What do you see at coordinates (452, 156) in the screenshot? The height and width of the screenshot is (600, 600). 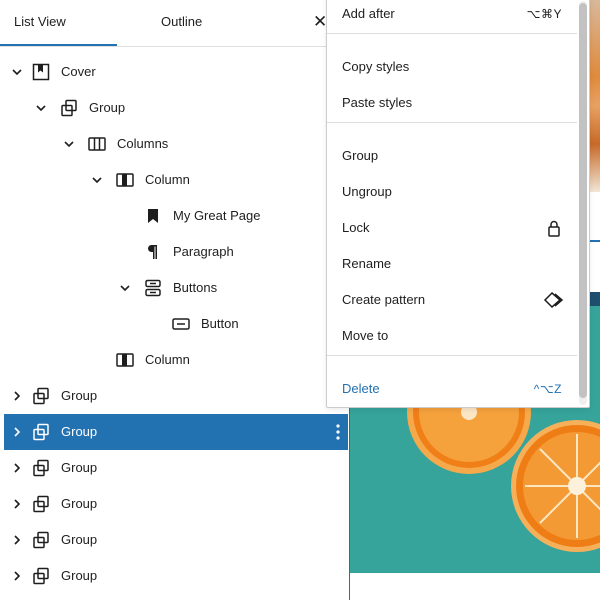 I see `menu-group: Group` at bounding box center [452, 156].